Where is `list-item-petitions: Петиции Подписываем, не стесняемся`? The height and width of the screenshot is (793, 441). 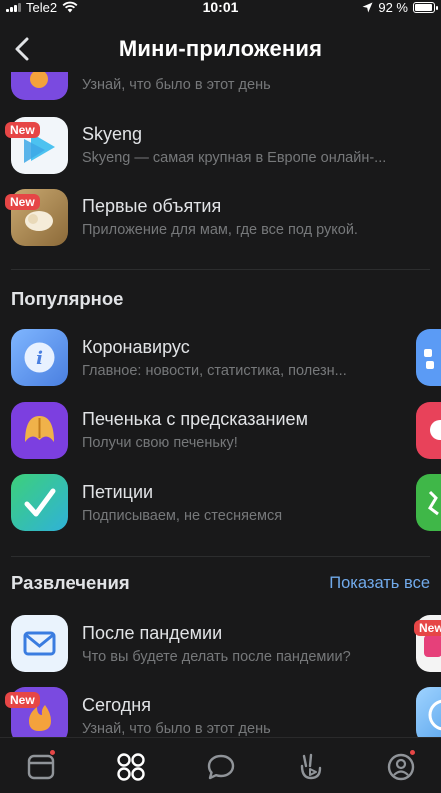
list-item-petitions: Петиции Подписываем, не стесняемся is located at coordinates (220, 509).